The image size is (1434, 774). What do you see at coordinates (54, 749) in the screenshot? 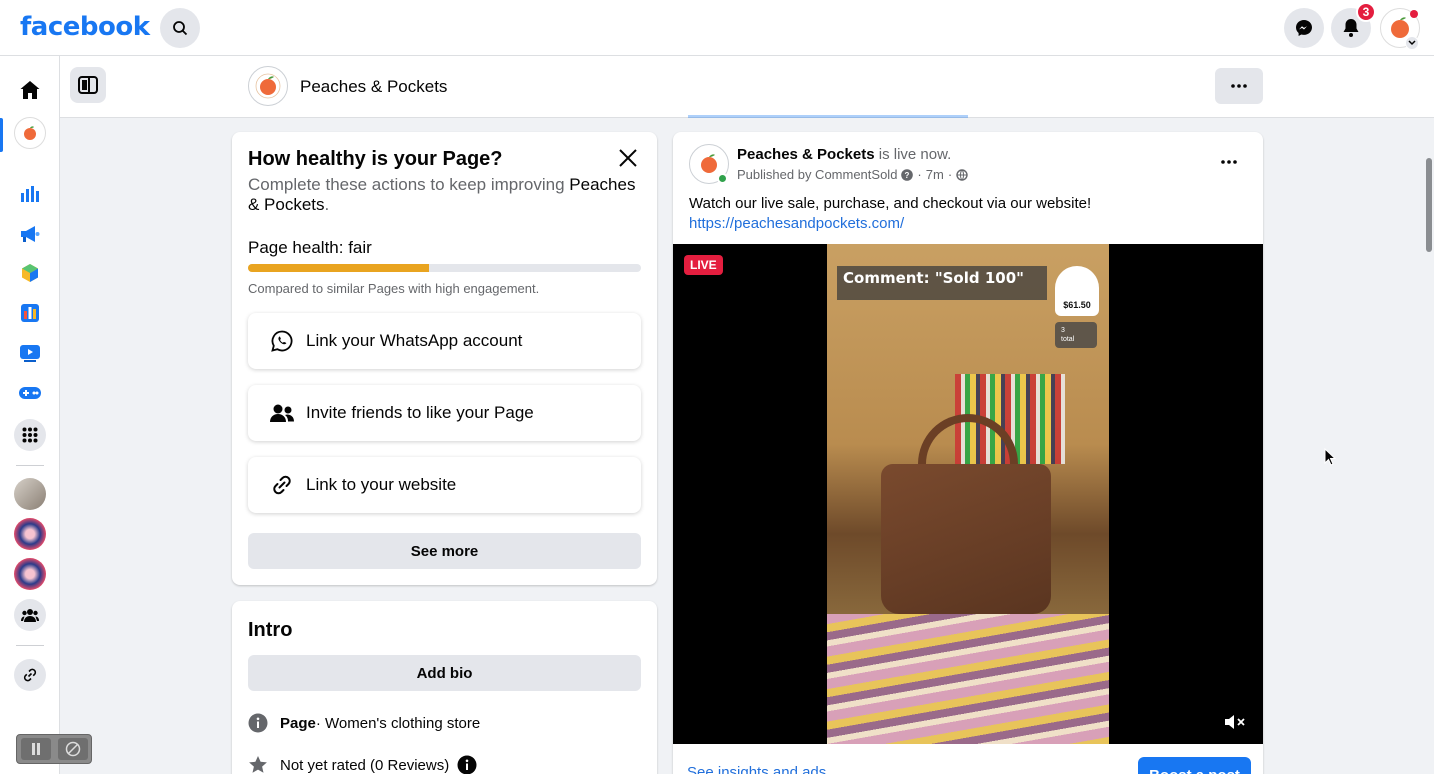
I see `recording-controls` at bounding box center [54, 749].